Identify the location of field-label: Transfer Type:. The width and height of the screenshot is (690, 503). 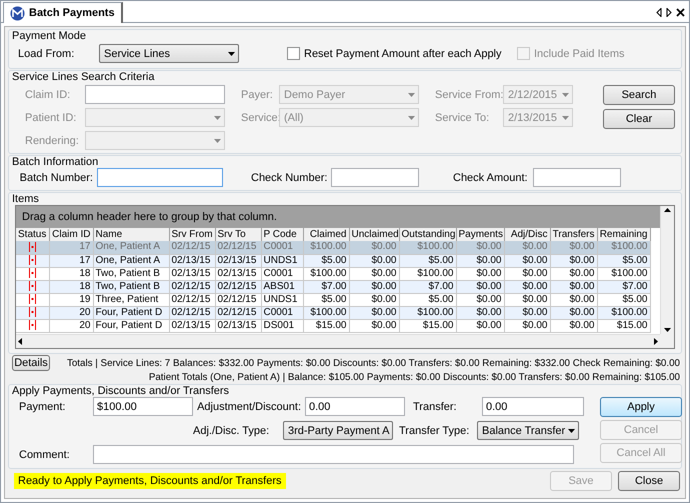
(434, 430).